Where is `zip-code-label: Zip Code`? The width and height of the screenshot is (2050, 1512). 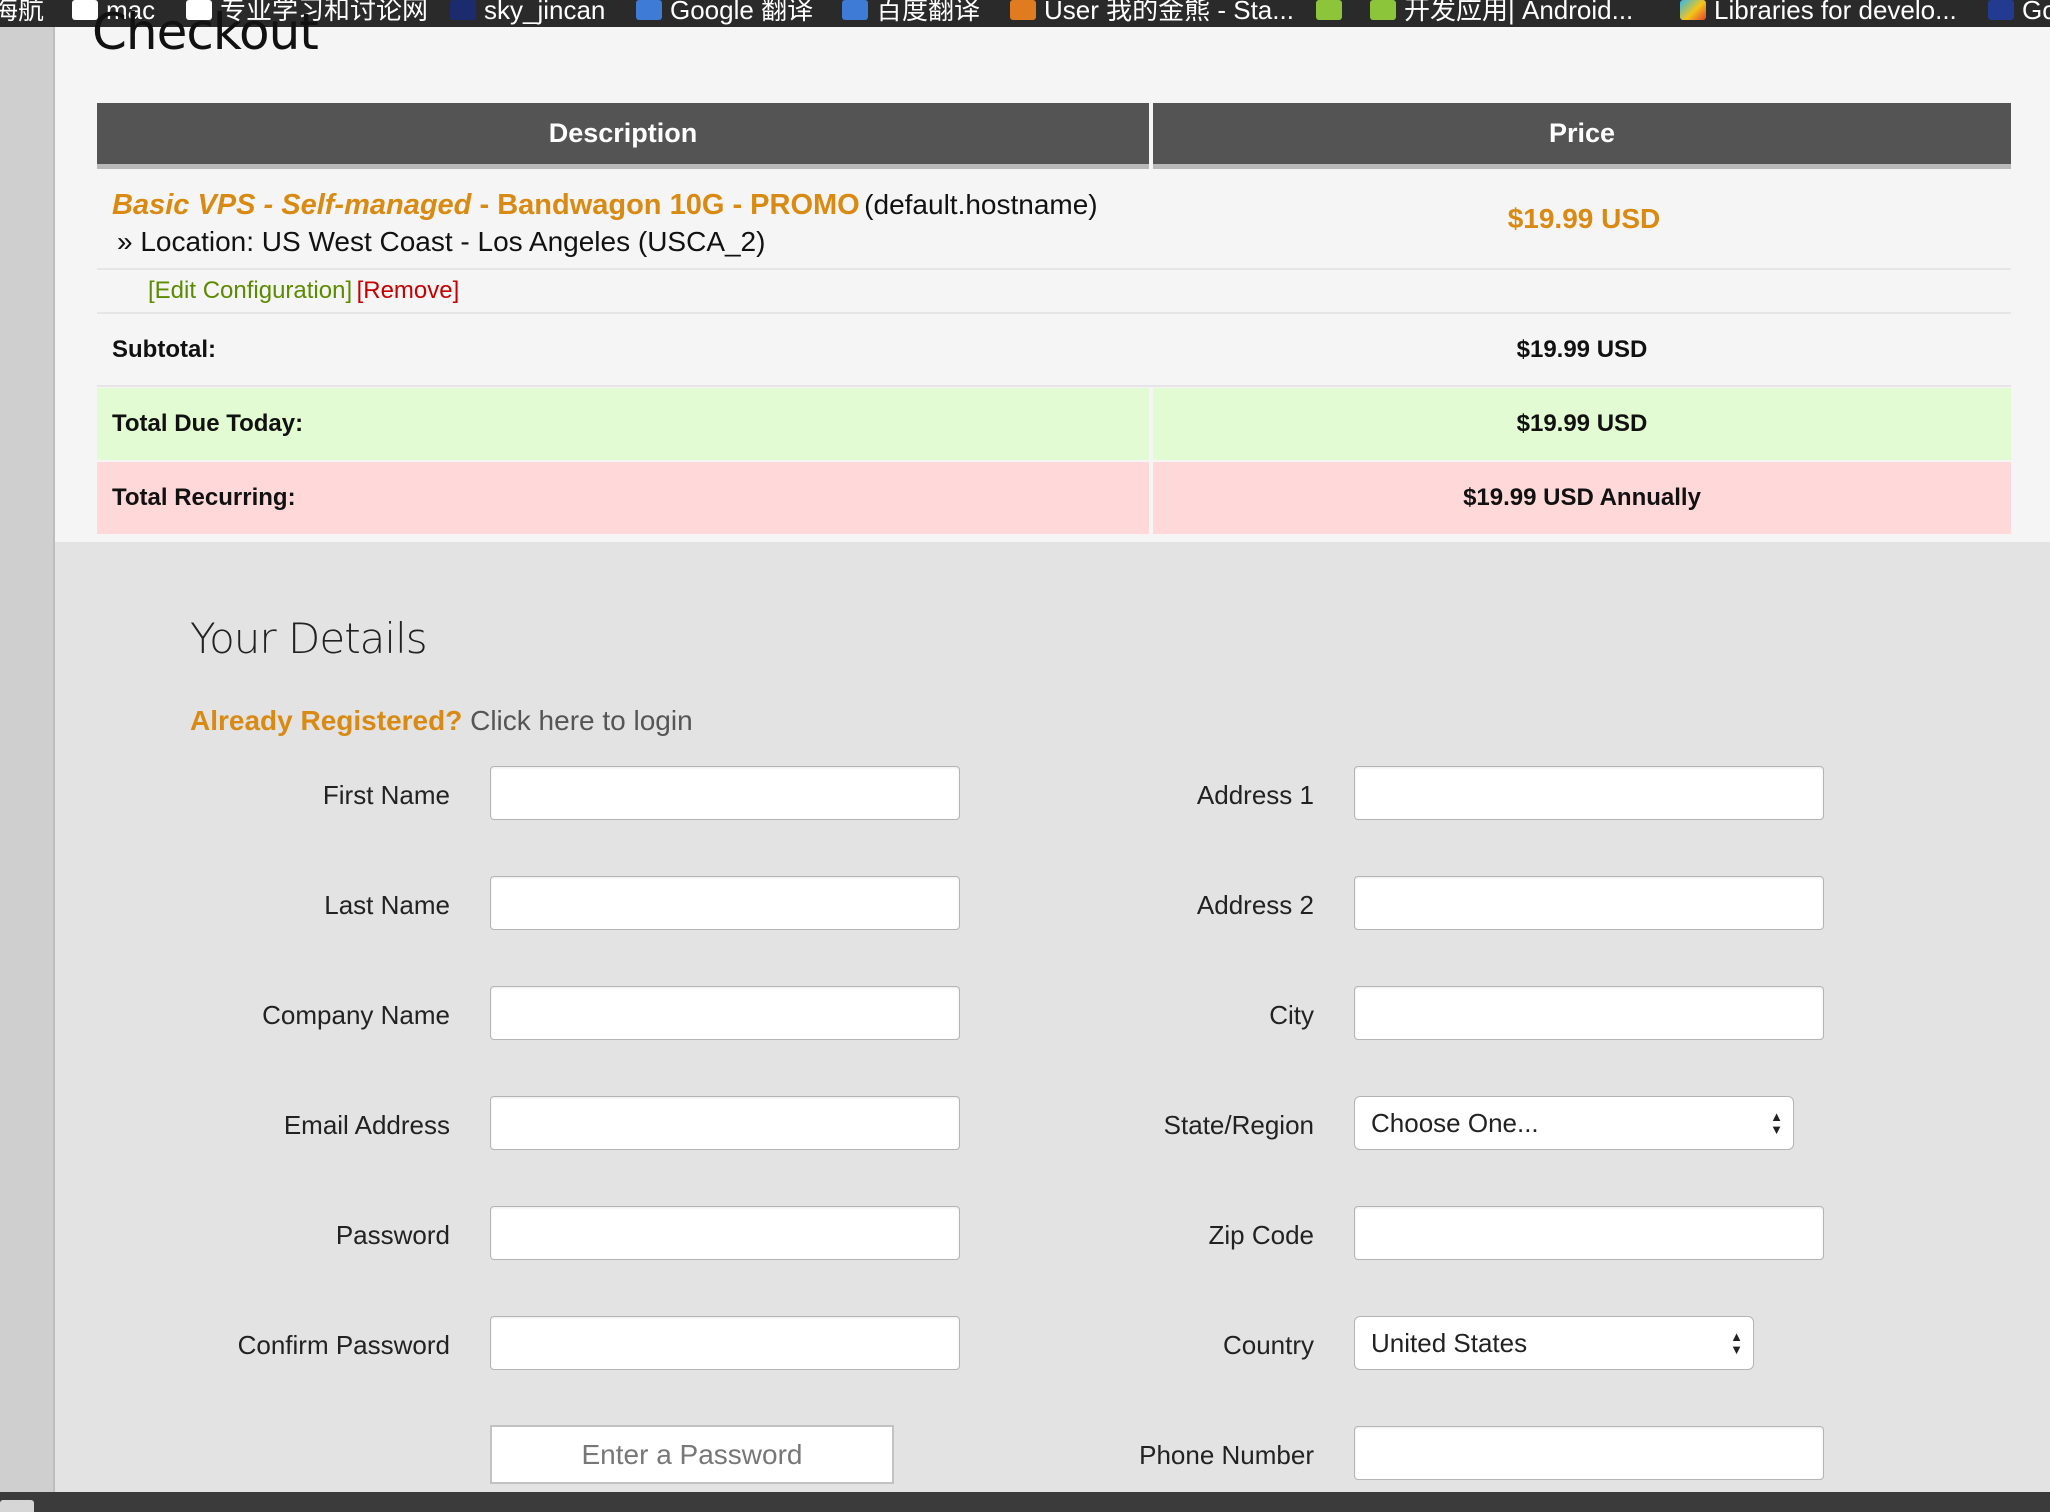
zip-code-label: Zip Code is located at coordinates (1261, 1235).